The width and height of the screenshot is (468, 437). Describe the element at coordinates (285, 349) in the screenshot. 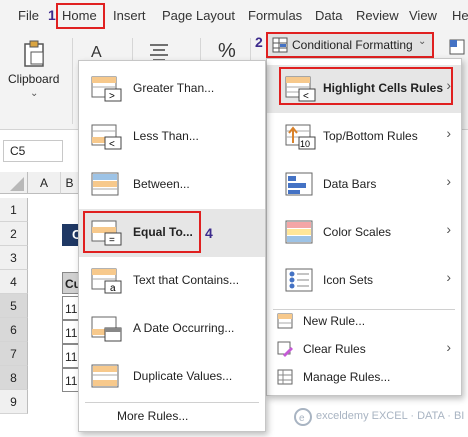

I see `clear-rules-icon` at that location.